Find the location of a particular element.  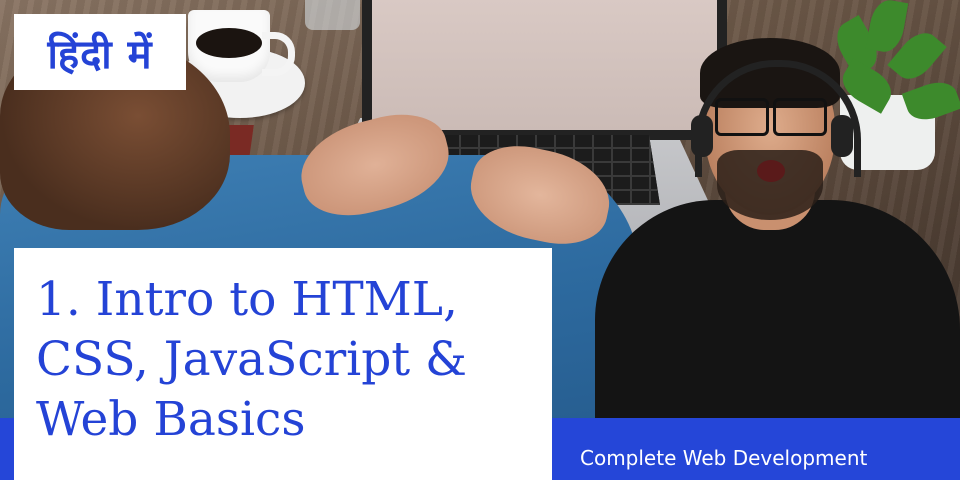

language-badge-text: हिंदी में is located at coordinates (100, 54).